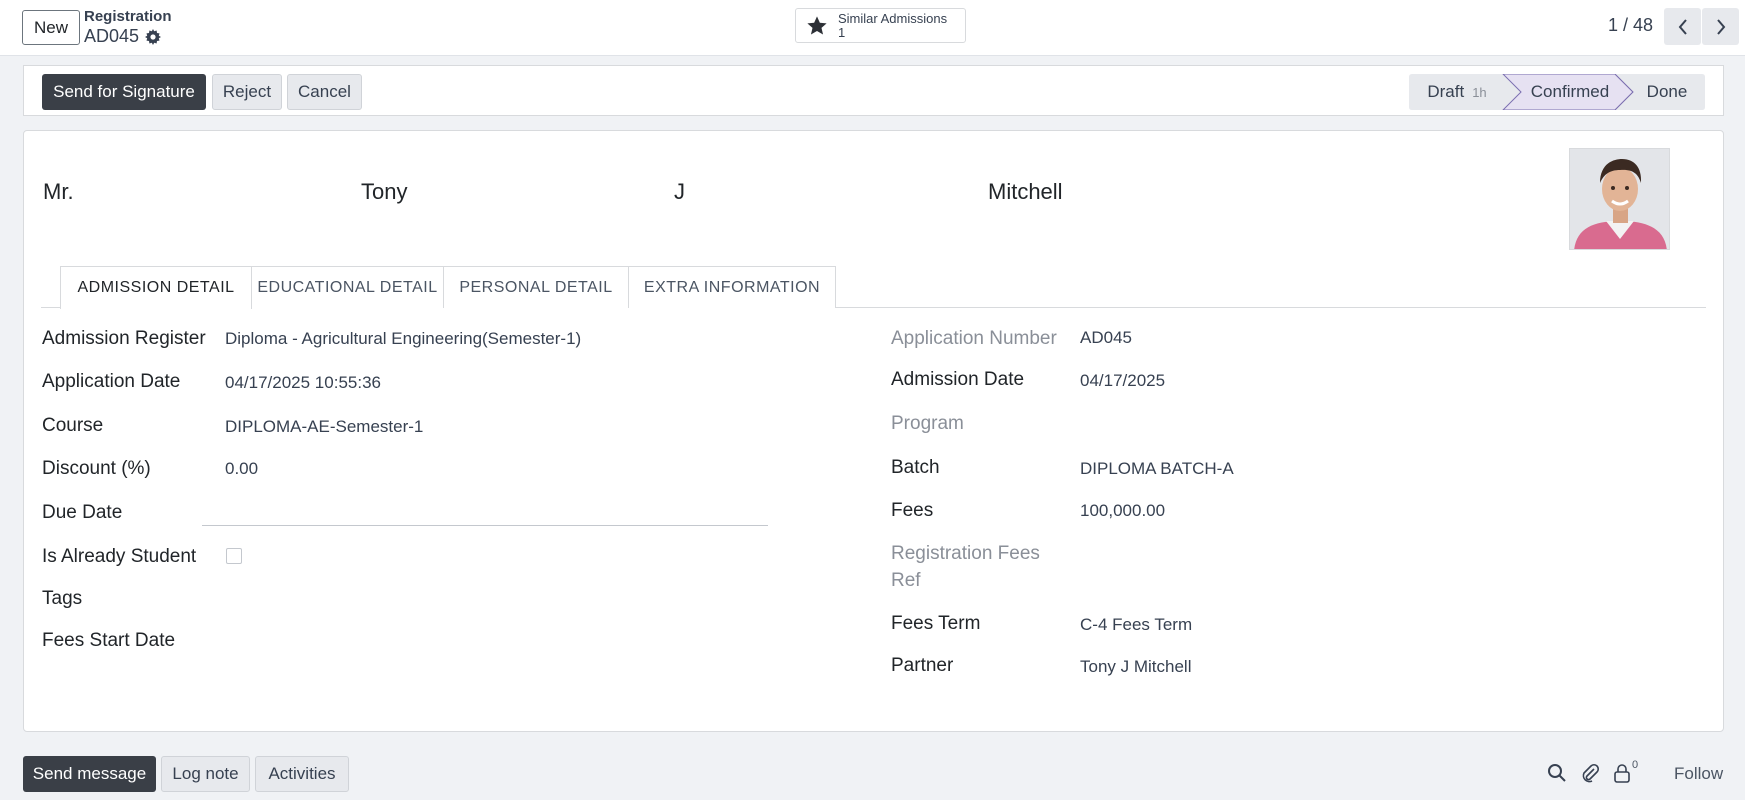 Image resolution: width=1745 pixels, height=800 pixels. What do you see at coordinates (302, 774) in the screenshot?
I see `activities-button: Activities` at bounding box center [302, 774].